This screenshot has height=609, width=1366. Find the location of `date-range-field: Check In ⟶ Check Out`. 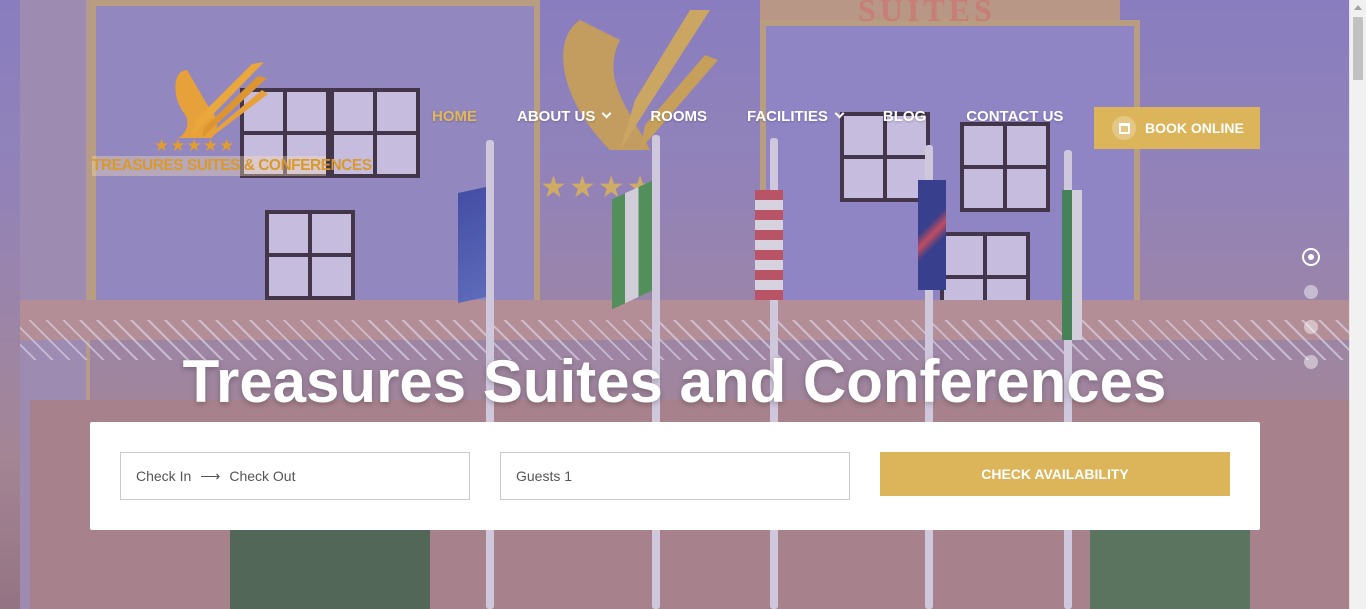

date-range-field: Check In ⟶ Check Out is located at coordinates (295, 476).